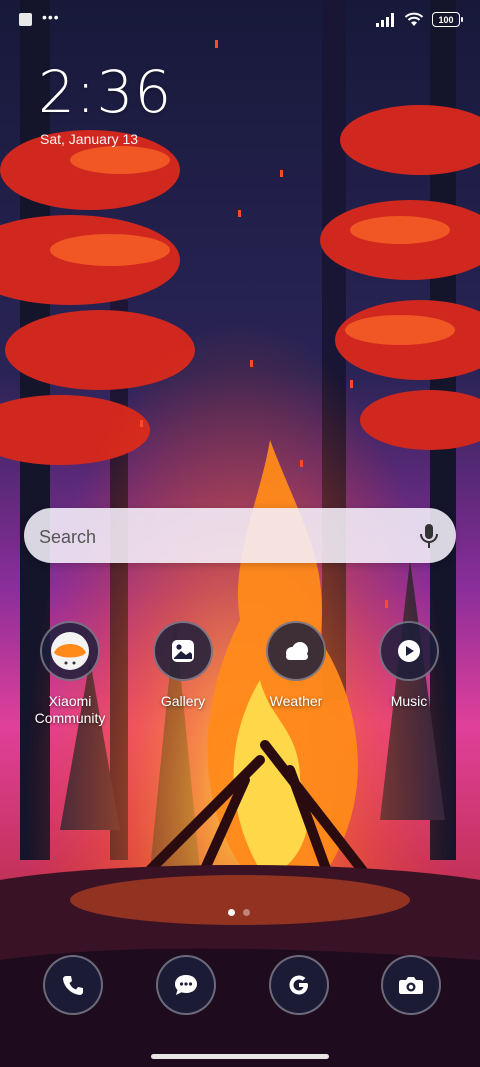  Describe the element at coordinates (240, 1056) in the screenshot. I see `home-gesture-bar` at that location.